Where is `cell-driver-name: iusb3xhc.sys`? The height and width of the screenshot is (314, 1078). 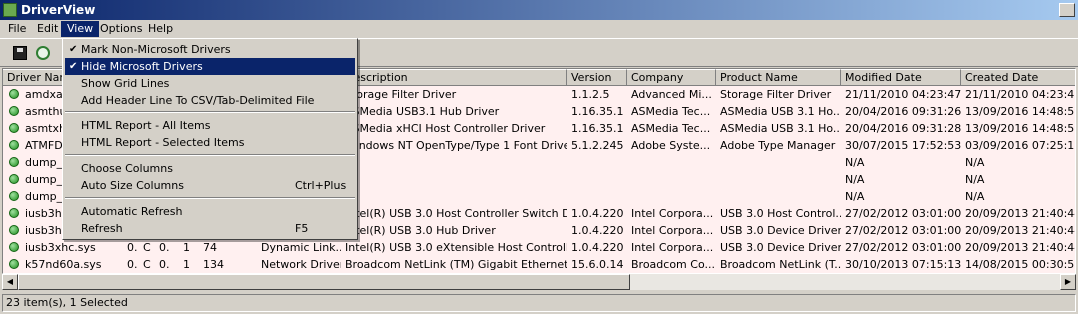
cell-driver-name: iusb3xhc.sys is located at coordinates (60, 247).